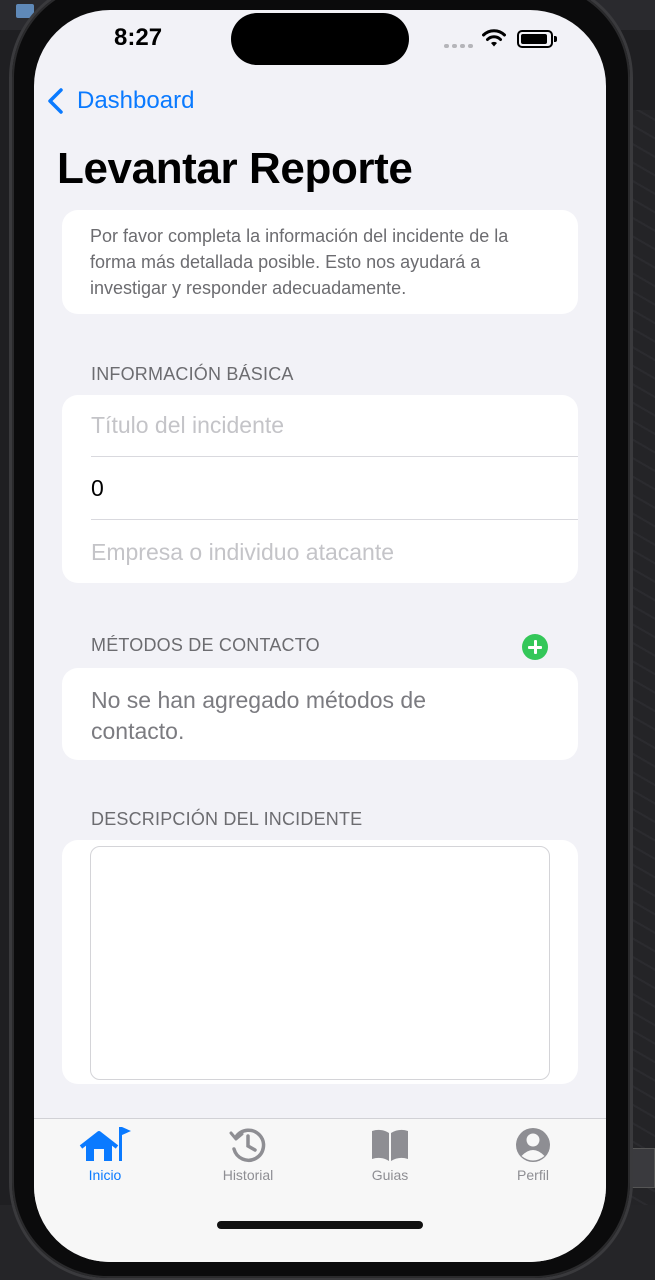 The image size is (655, 1280). I want to click on amount-input, so click(326, 488).